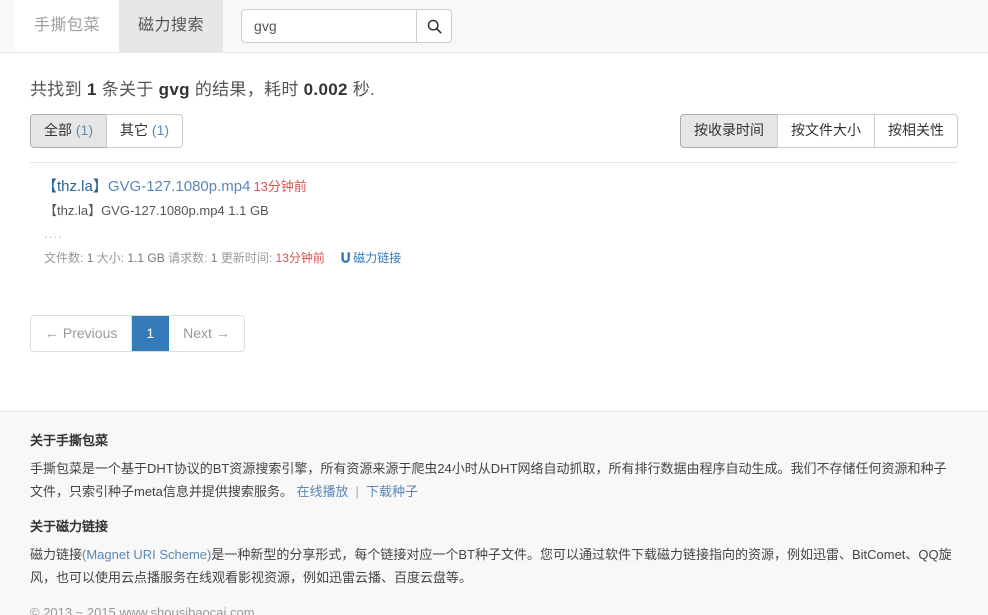 The image size is (988, 615). Describe the element at coordinates (206, 333) in the screenshot. I see `pagination-next: Next →` at that location.